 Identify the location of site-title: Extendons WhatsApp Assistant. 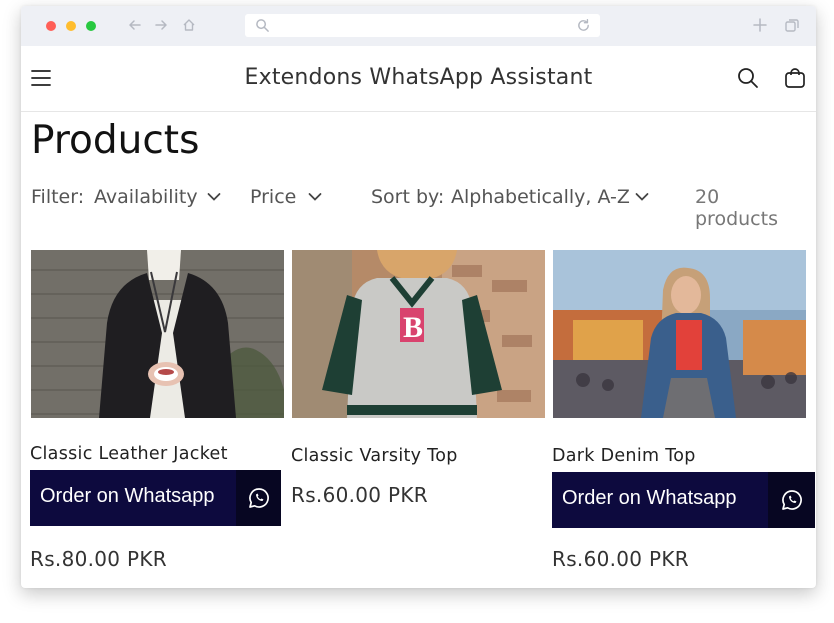
(418, 77).